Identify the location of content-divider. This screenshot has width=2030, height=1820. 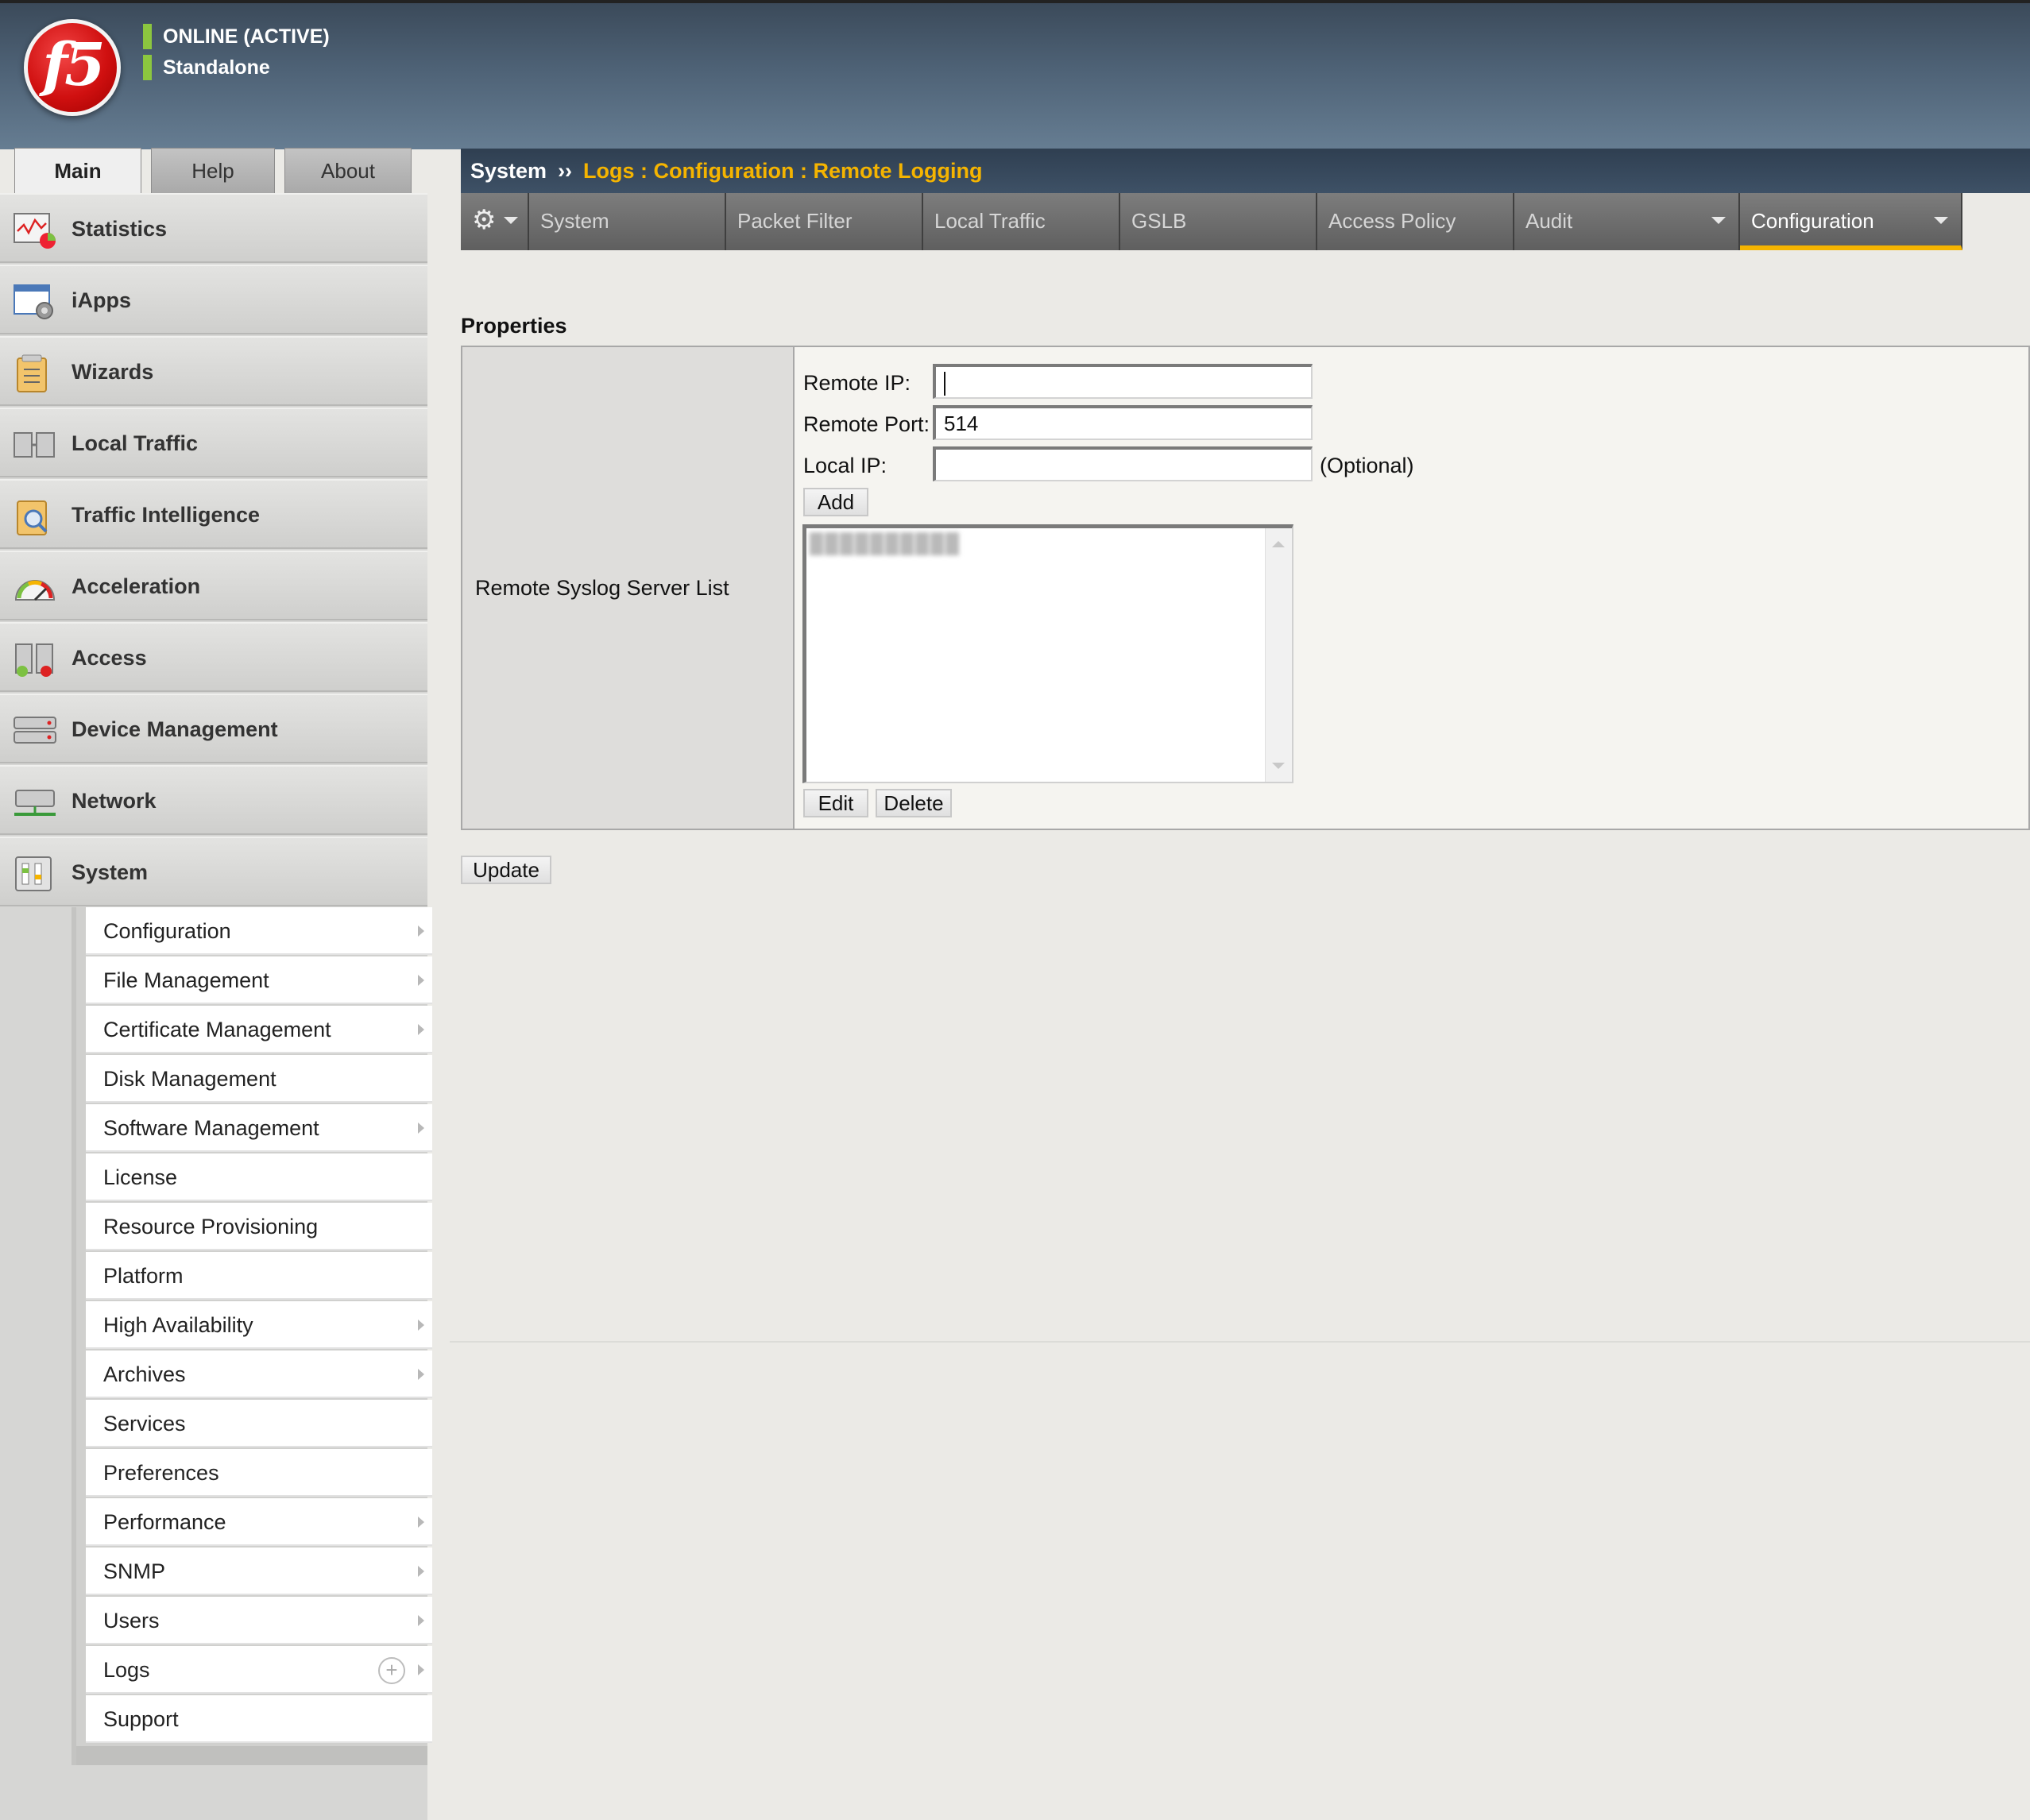
(1240, 1342).